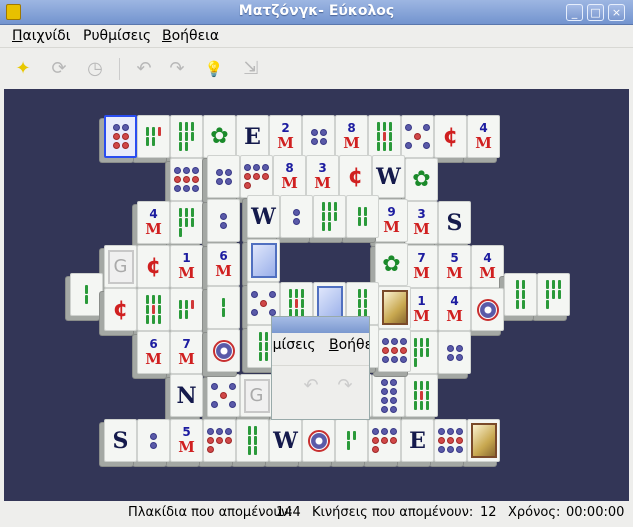 The height and width of the screenshot is (527, 633). Describe the element at coordinates (59, 69) in the screenshot. I see `restart-icon: ⟳` at that location.